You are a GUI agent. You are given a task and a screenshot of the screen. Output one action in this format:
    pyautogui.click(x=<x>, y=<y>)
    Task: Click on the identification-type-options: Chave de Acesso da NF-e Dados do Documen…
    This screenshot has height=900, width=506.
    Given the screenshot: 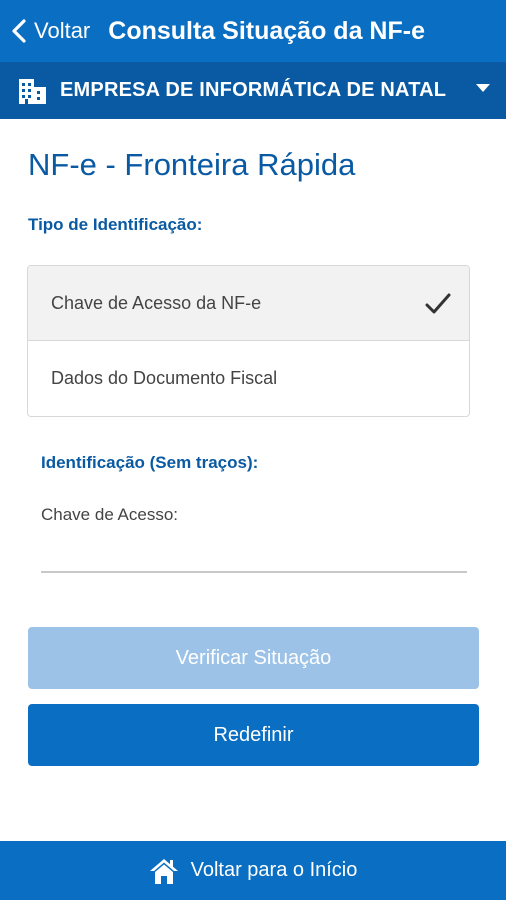 What is the action you would take?
    pyautogui.click(x=248, y=341)
    